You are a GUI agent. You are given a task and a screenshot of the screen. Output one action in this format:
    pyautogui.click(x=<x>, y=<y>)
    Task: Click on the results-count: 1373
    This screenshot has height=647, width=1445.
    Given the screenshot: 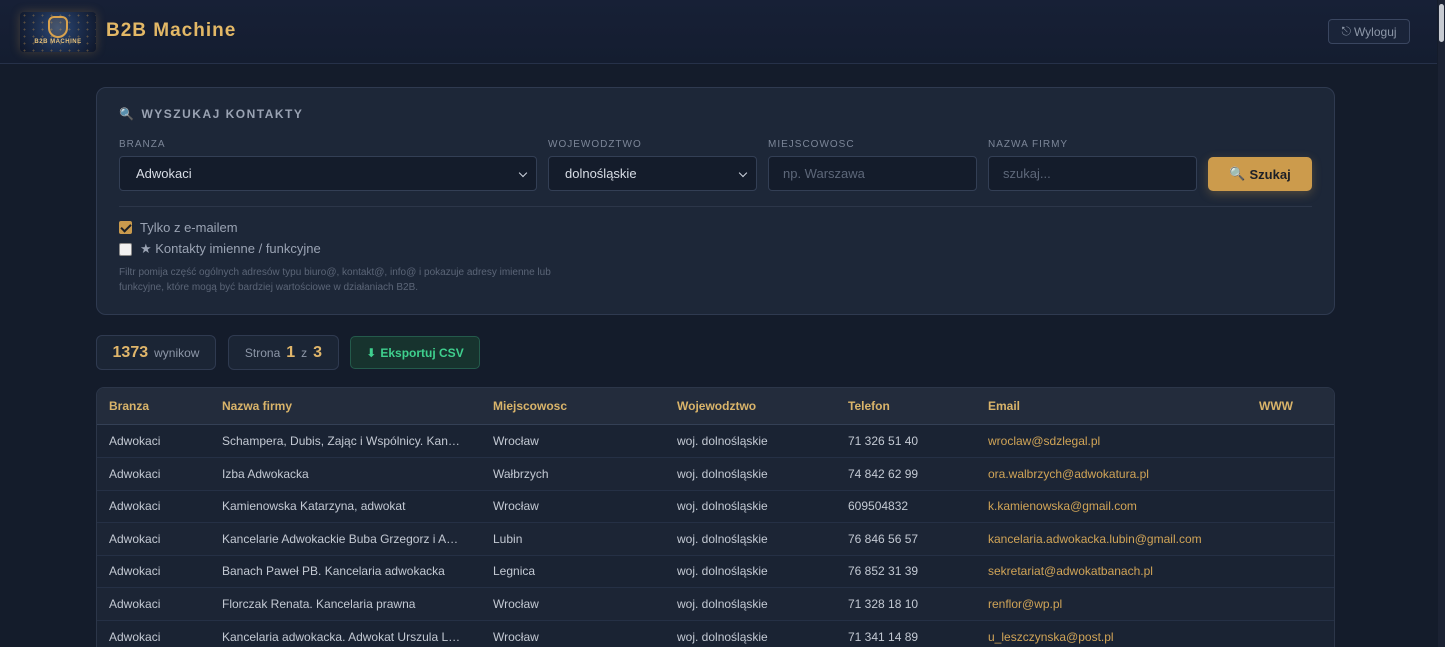 What is the action you would take?
    pyautogui.click(x=130, y=352)
    